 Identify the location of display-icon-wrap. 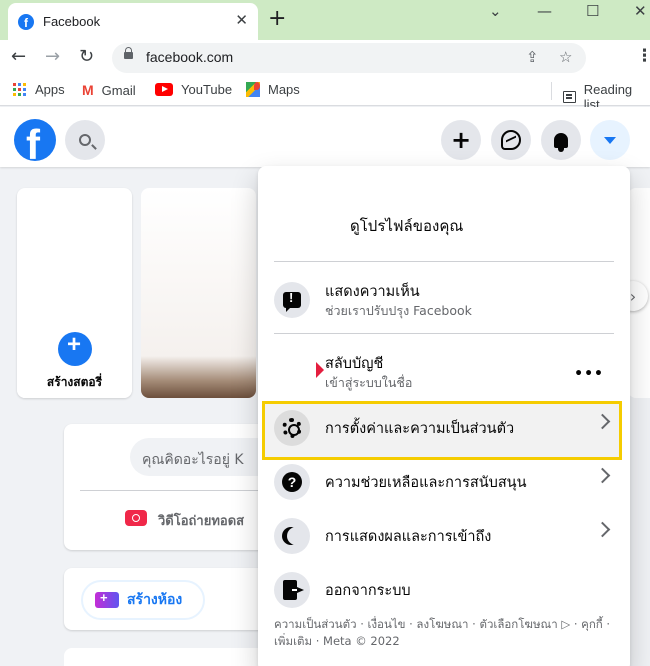
(292, 536).